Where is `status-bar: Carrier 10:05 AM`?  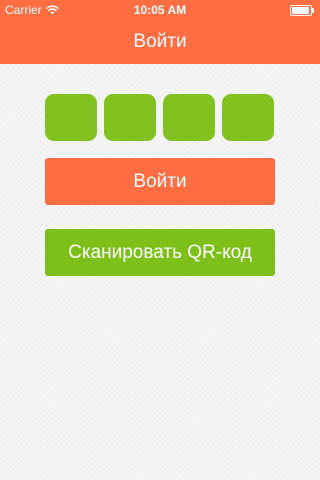 status-bar: Carrier 10:05 AM is located at coordinates (160, 10).